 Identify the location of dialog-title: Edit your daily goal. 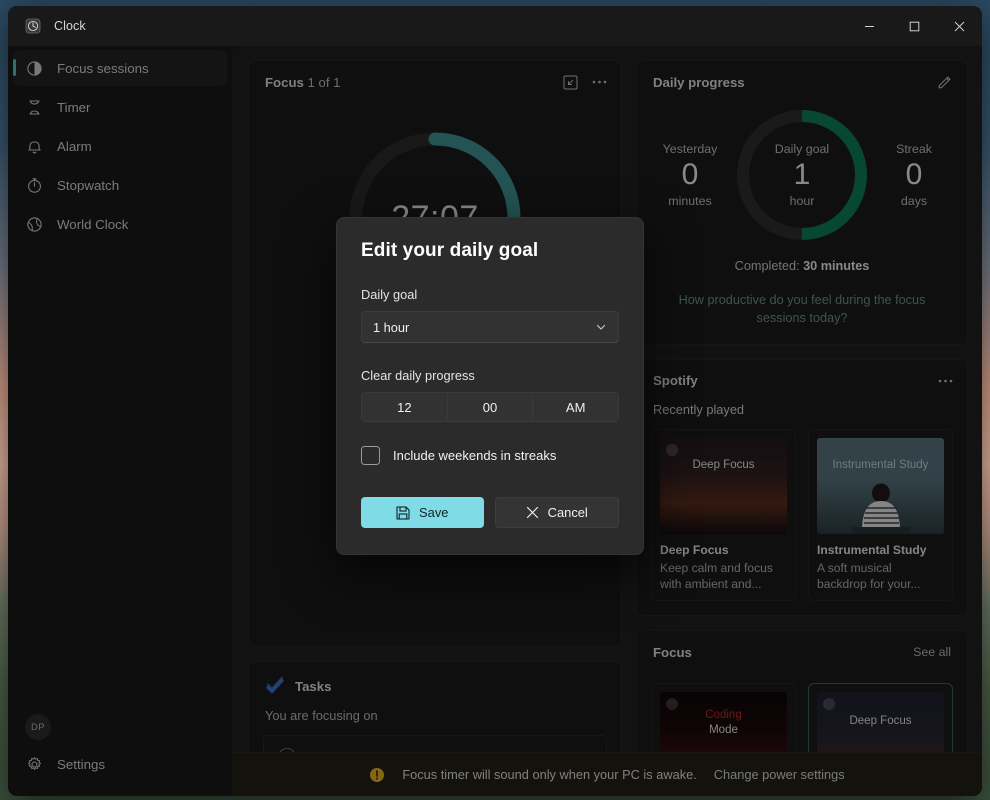
(450, 250).